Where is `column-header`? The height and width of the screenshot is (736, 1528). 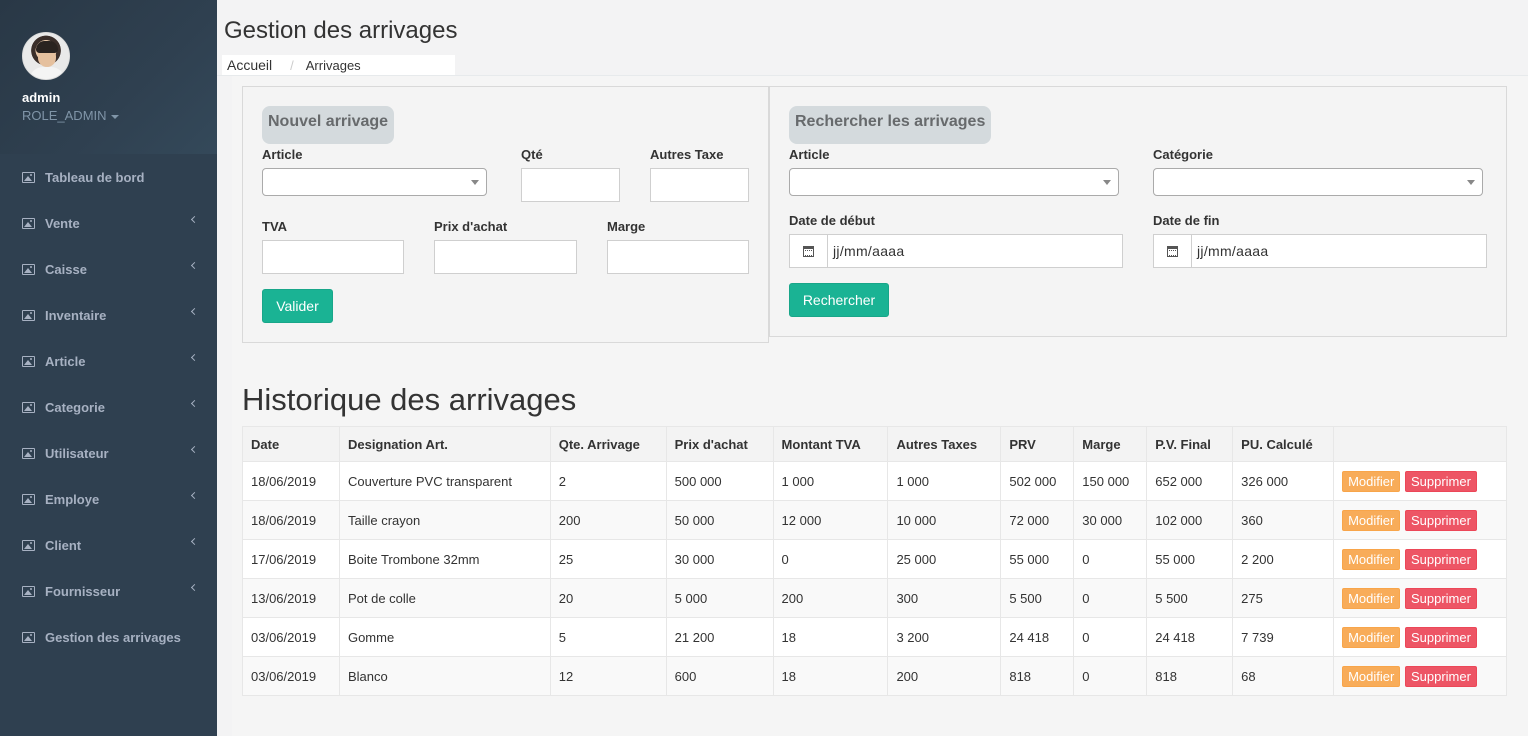 column-header is located at coordinates (1420, 444).